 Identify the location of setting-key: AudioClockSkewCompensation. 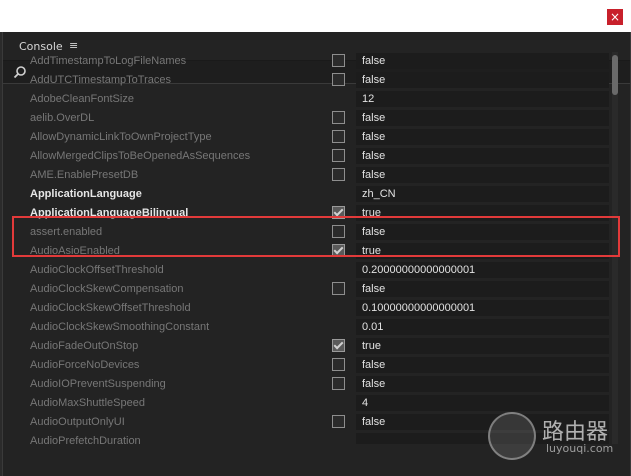
(107, 289).